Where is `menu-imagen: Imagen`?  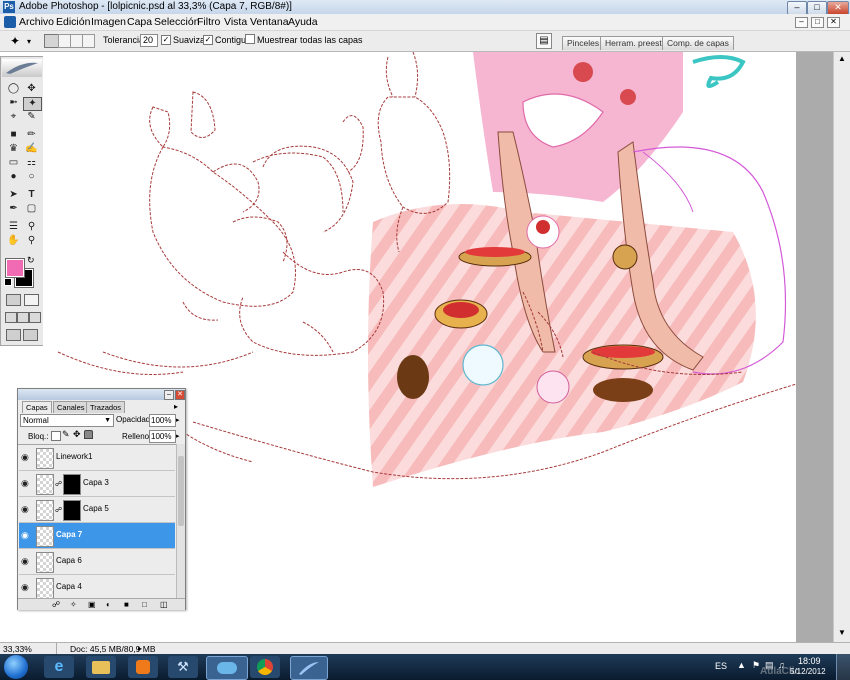 menu-imagen: Imagen is located at coordinates (108, 22).